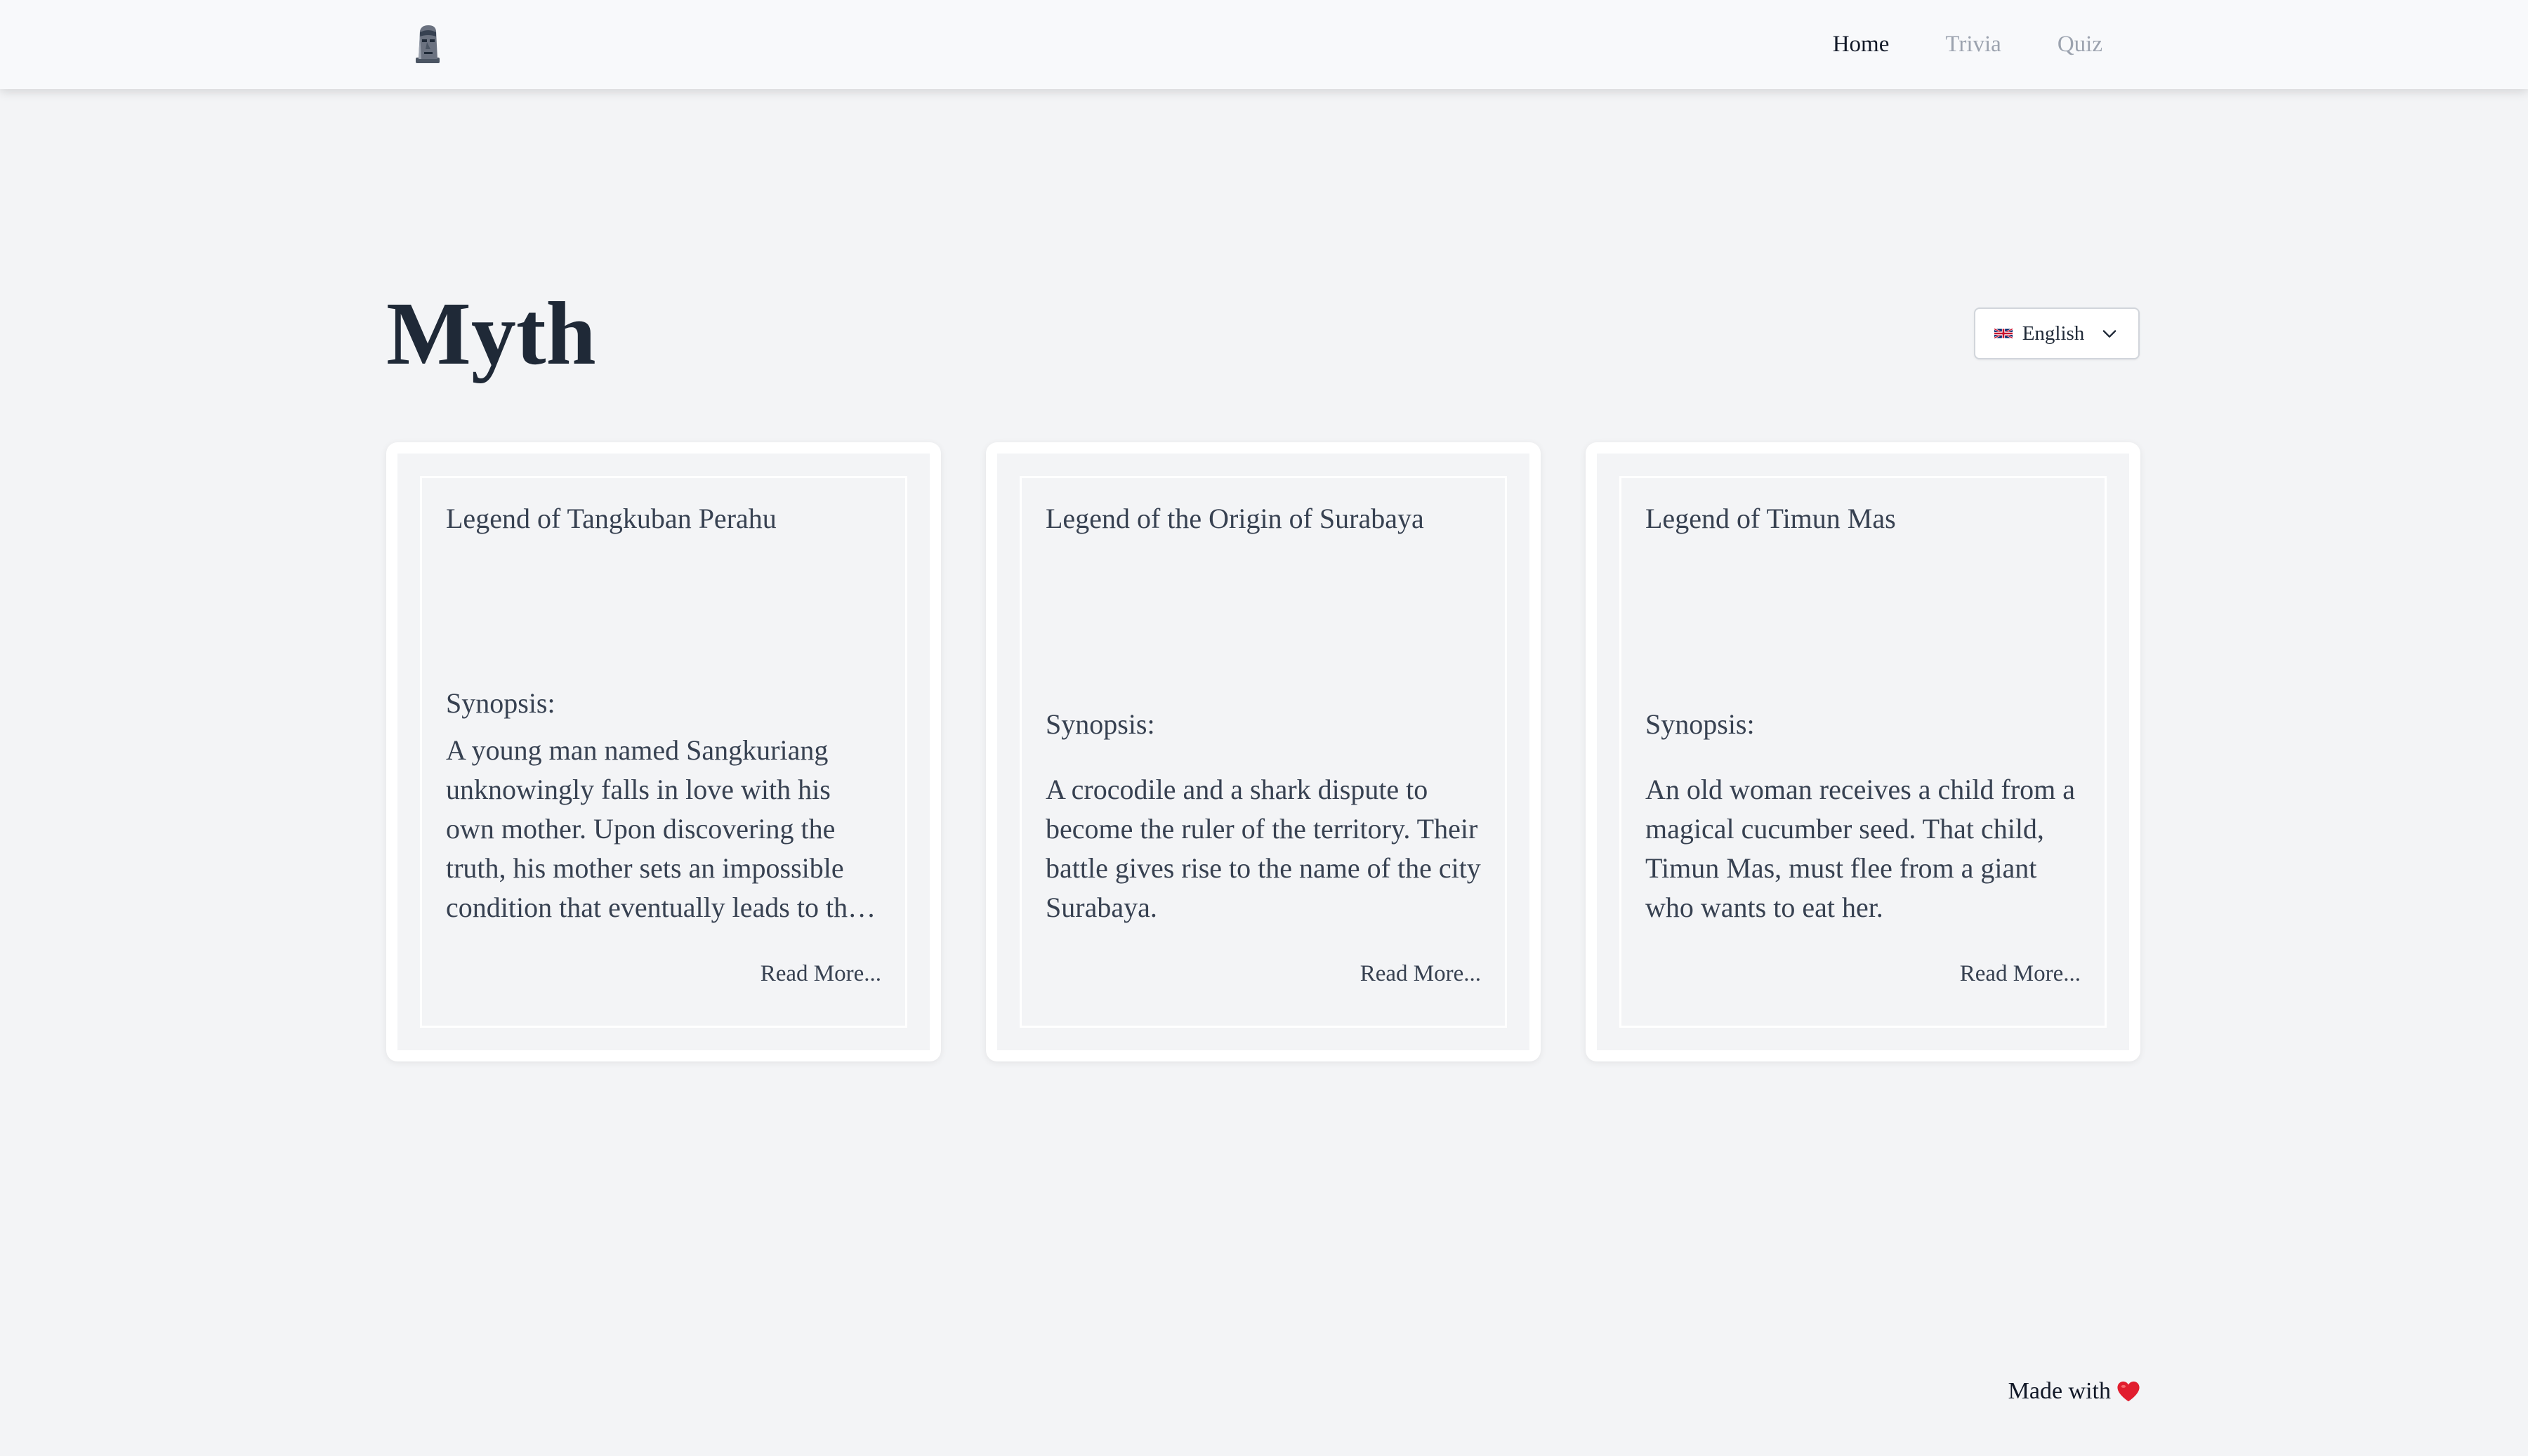 The height and width of the screenshot is (1456, 2528). Describe the element at coordinates (2128, 1391) in the screenshot. I see `heart-icon` at that location.